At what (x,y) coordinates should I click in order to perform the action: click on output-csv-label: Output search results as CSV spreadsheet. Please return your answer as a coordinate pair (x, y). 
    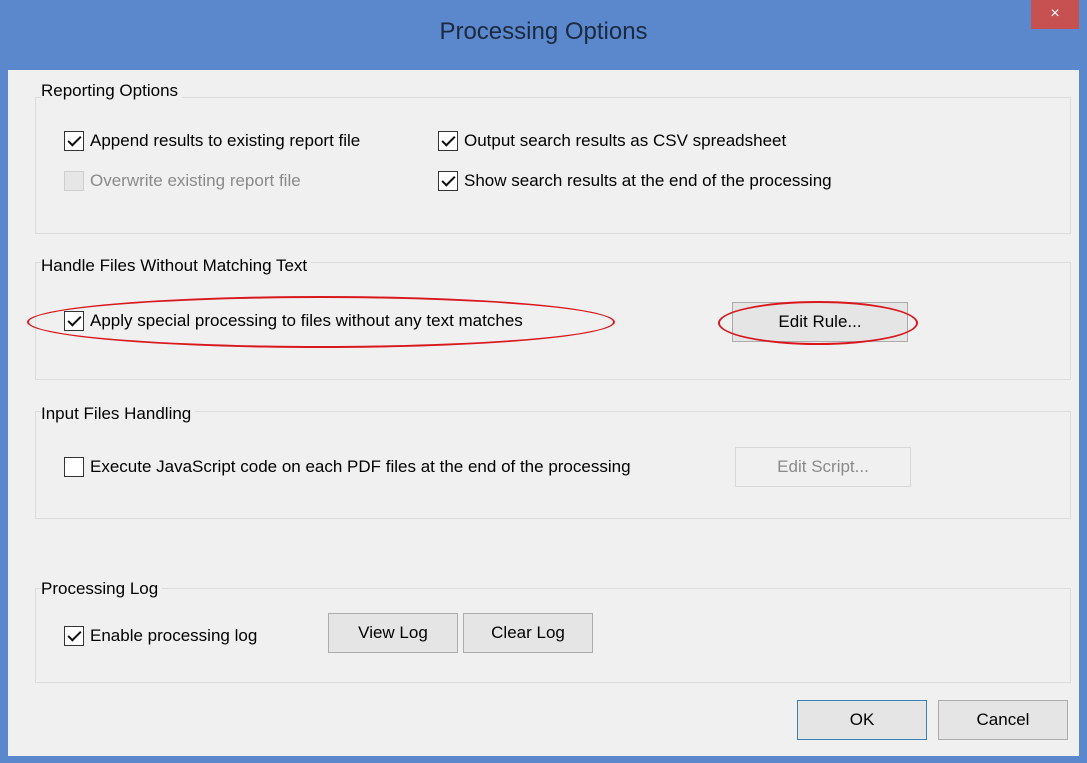
    Looking at the image, I should click on (625, 140).